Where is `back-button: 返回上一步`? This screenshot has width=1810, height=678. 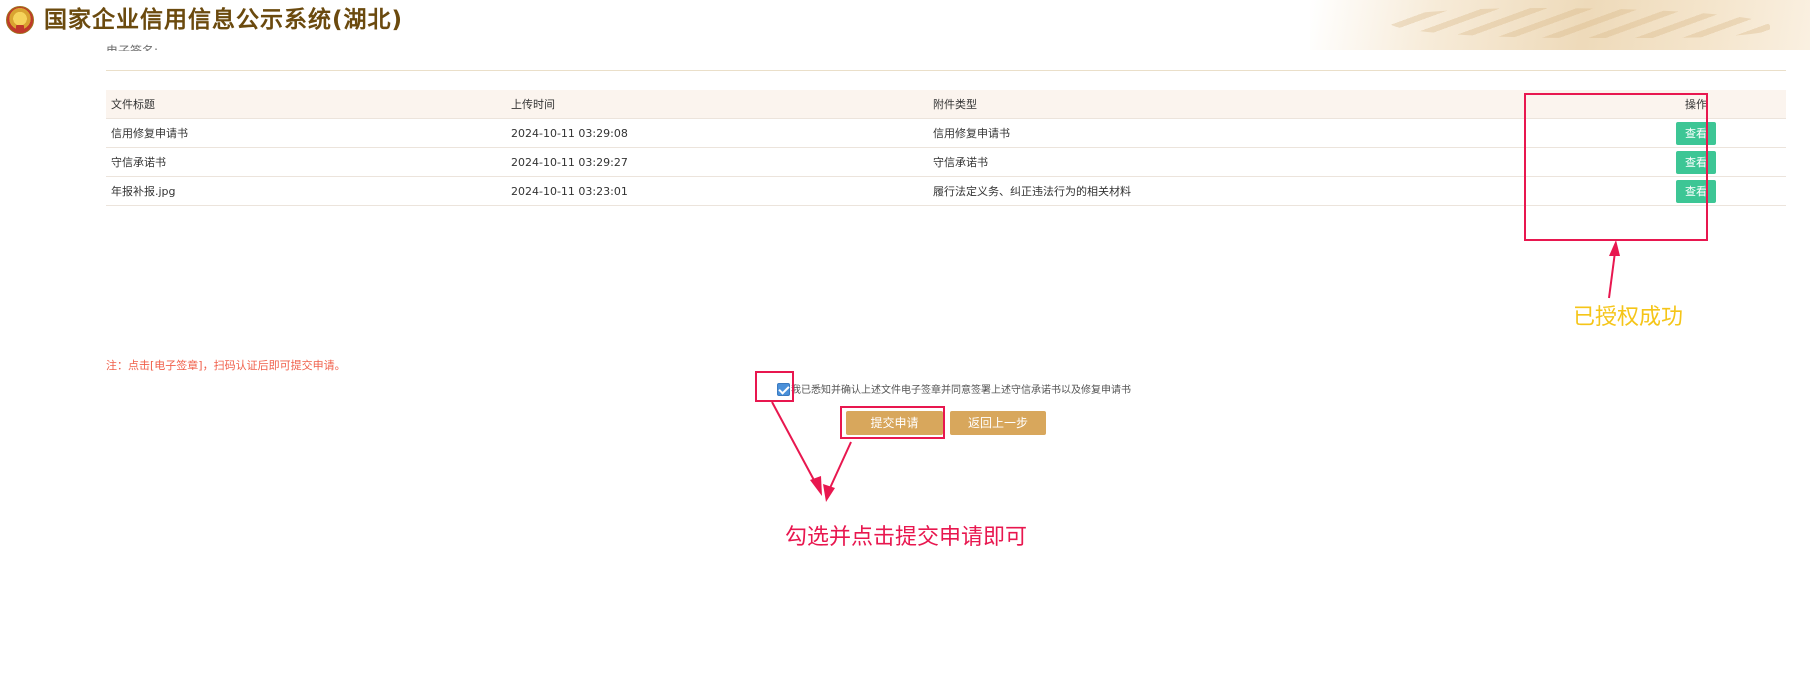 back-button: 返回上一步 is located at coordinates (998, 423).